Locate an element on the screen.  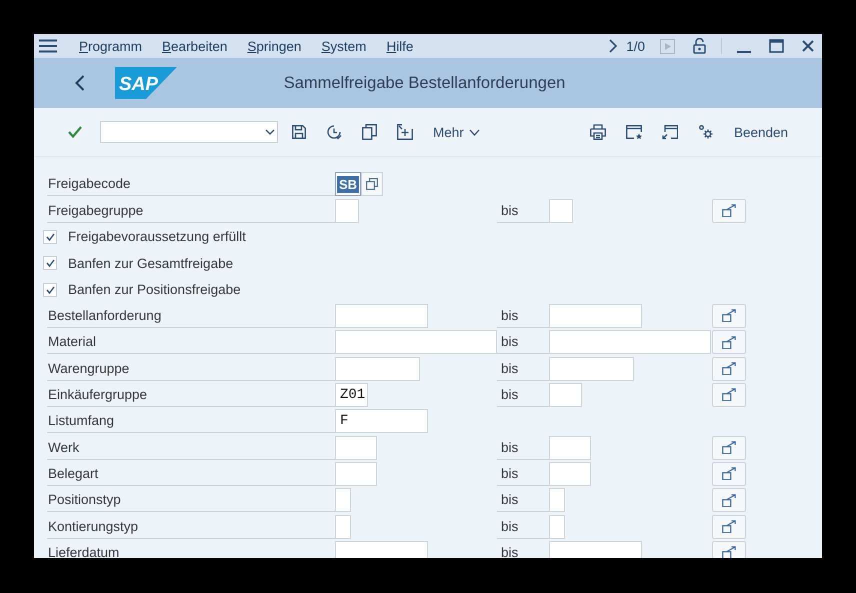
exit-button: Beenden is located at coordinates (761, 132).